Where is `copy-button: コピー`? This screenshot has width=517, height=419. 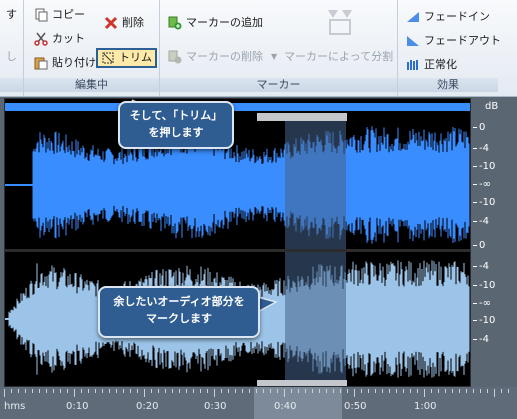
copy-button: コピー is located at coordinates (59, 15).